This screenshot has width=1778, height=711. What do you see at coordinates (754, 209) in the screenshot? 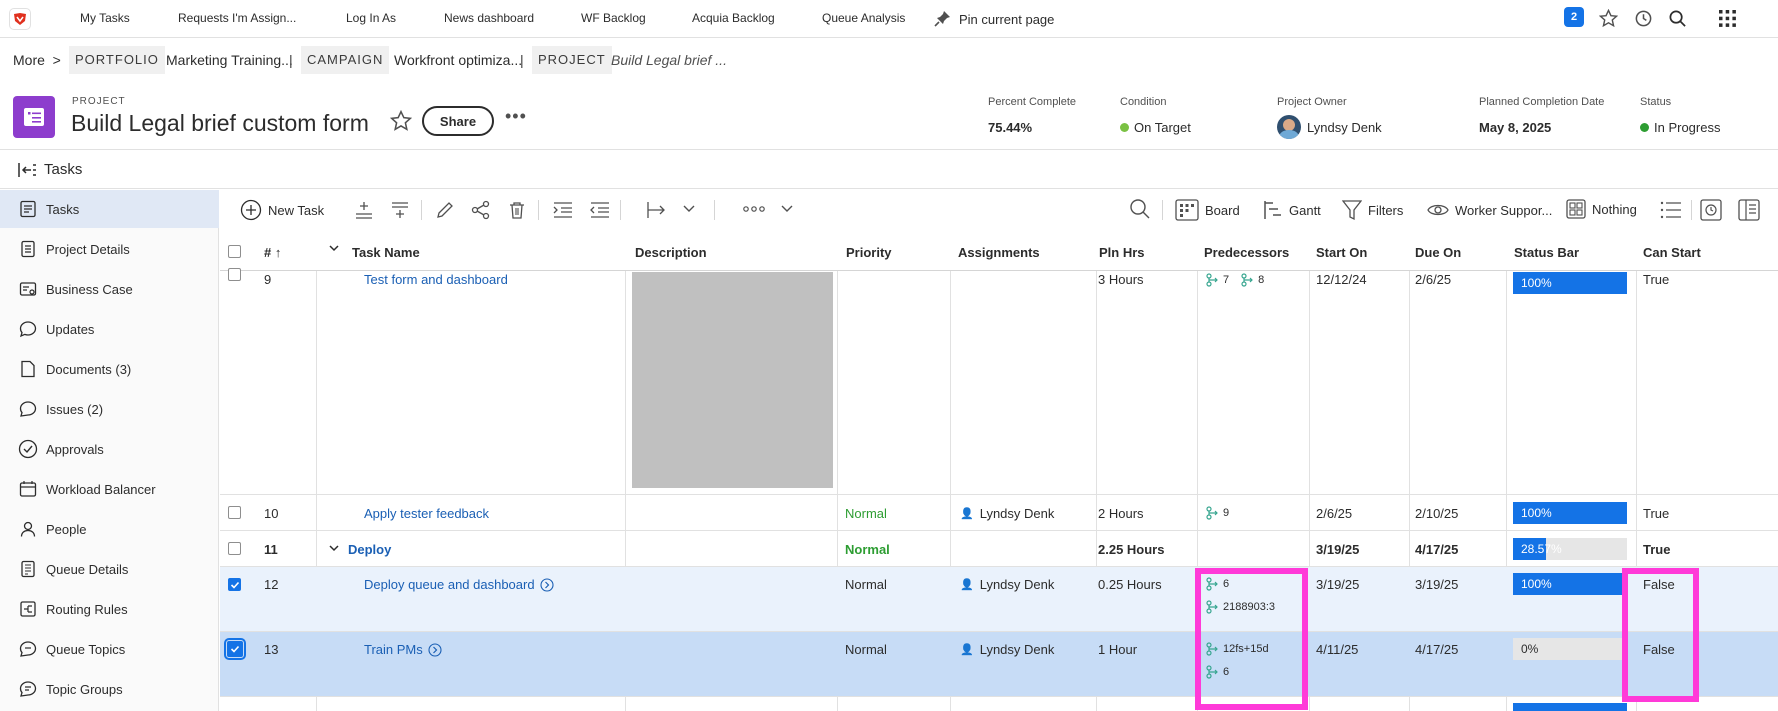
I see `more-options-icon` at bounding box center [754, 209].